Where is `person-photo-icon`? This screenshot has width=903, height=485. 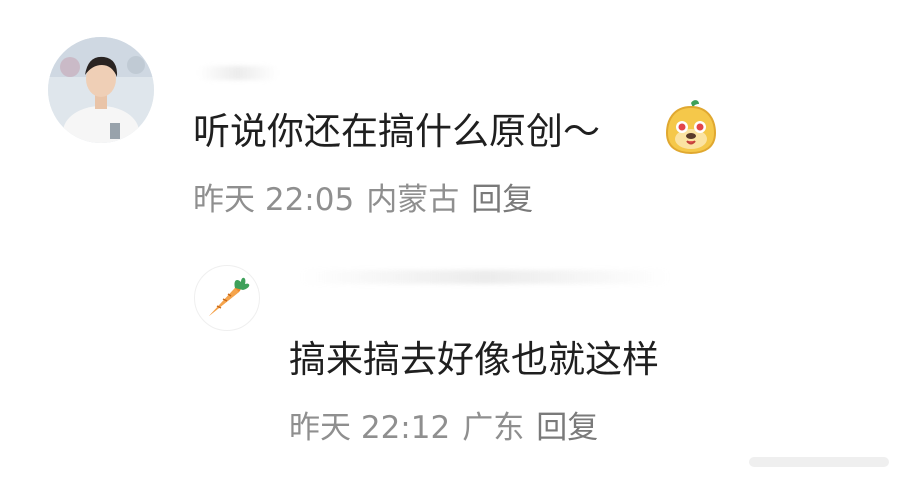 person-photo-icon is located at coordinates (101, 90).